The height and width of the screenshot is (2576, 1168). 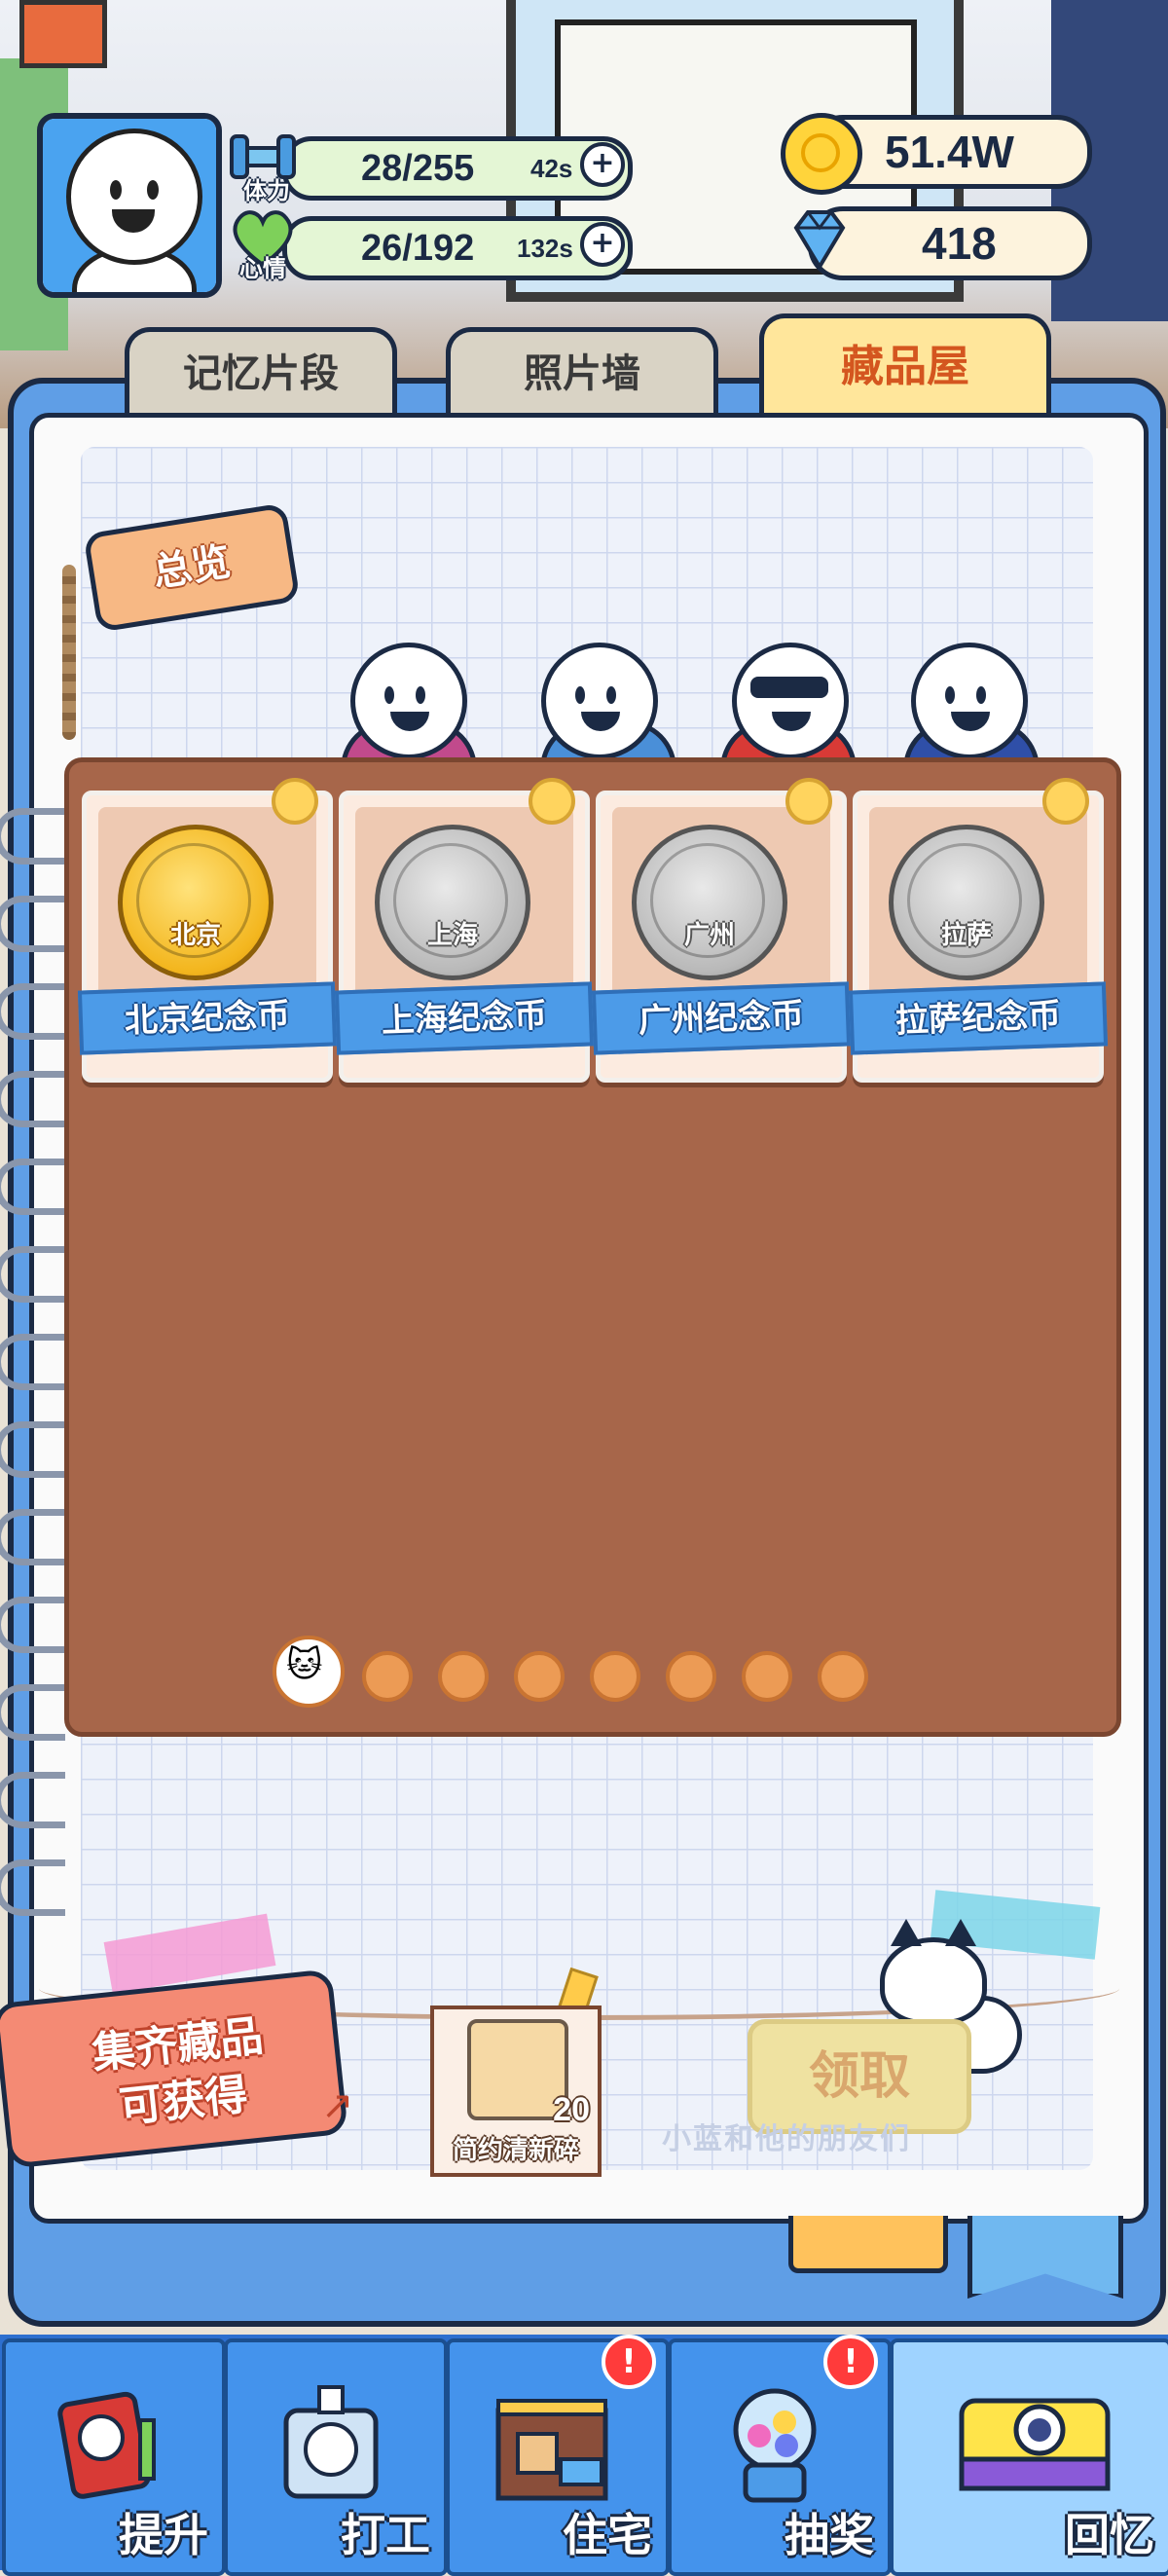 I want to click on gold-coin-icon, so click(x=822, y=154).